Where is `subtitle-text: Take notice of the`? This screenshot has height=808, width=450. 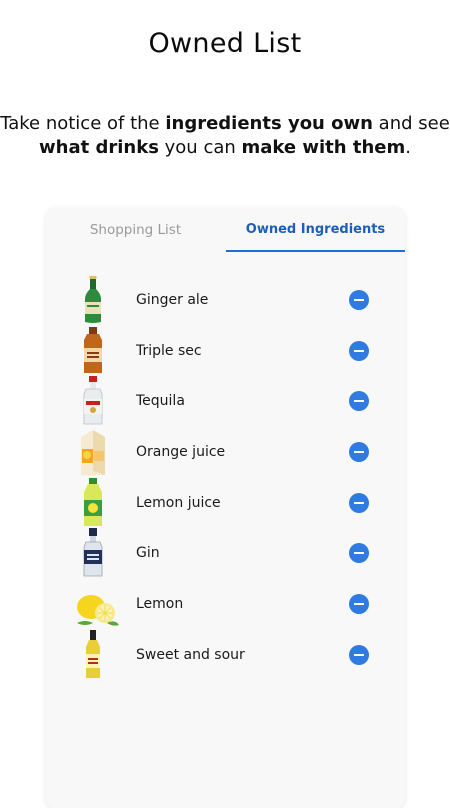
subtitle-text: Take notice of the is located at coordinates (83, 123).